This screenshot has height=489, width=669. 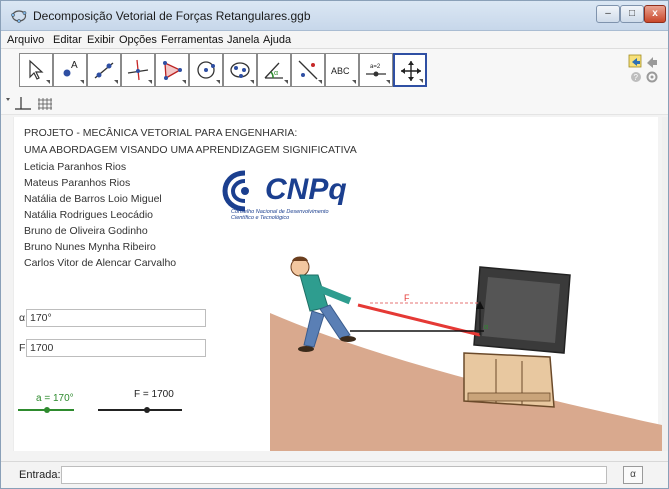 I want to click on svg-text: α, so click(x=276, y=73).